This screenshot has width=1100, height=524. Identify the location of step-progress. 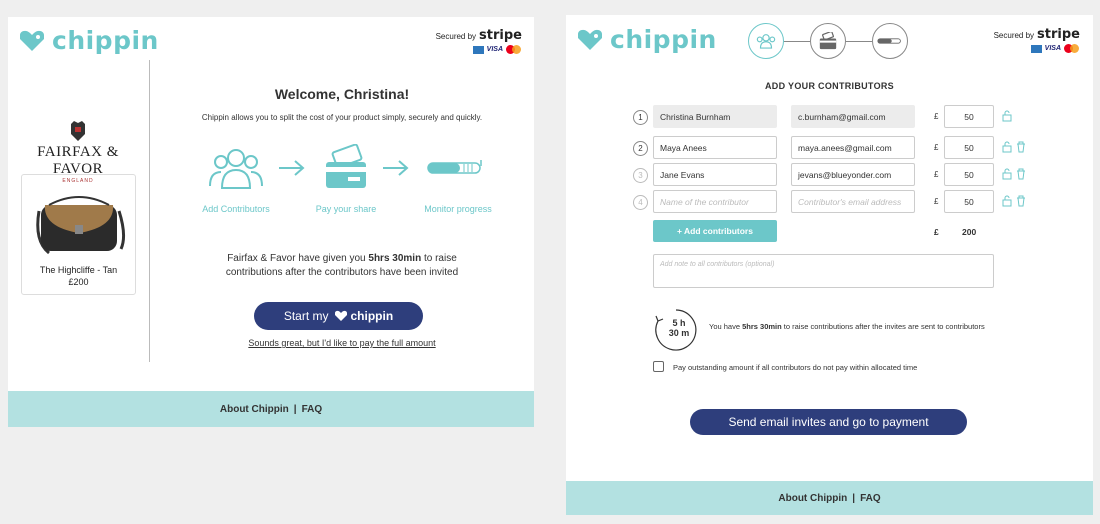
(828, 43).